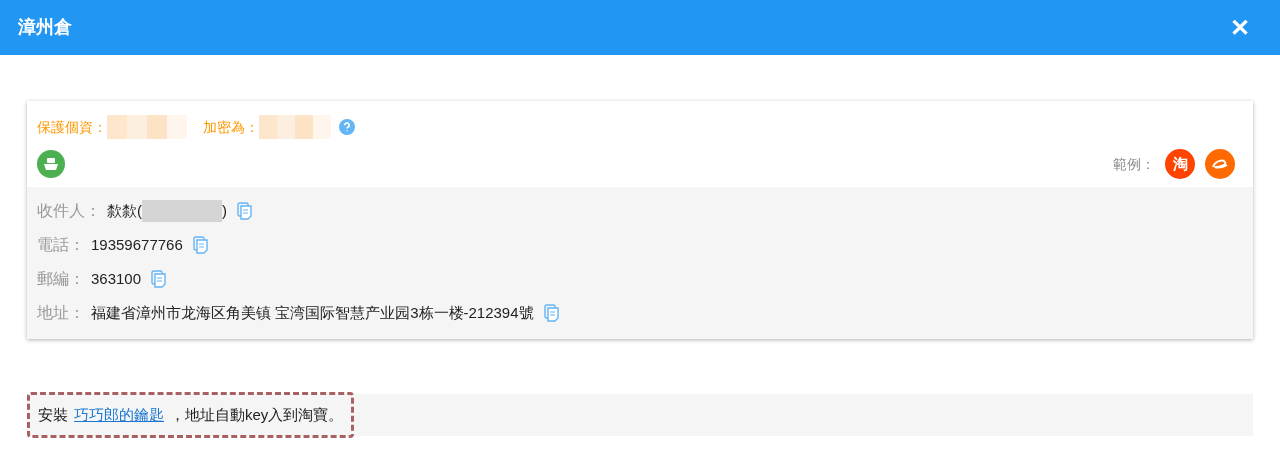  What do you see at coordinates (295, 127) in the screenshot?
I see `redacted-block` at bounding box center [295, 127].